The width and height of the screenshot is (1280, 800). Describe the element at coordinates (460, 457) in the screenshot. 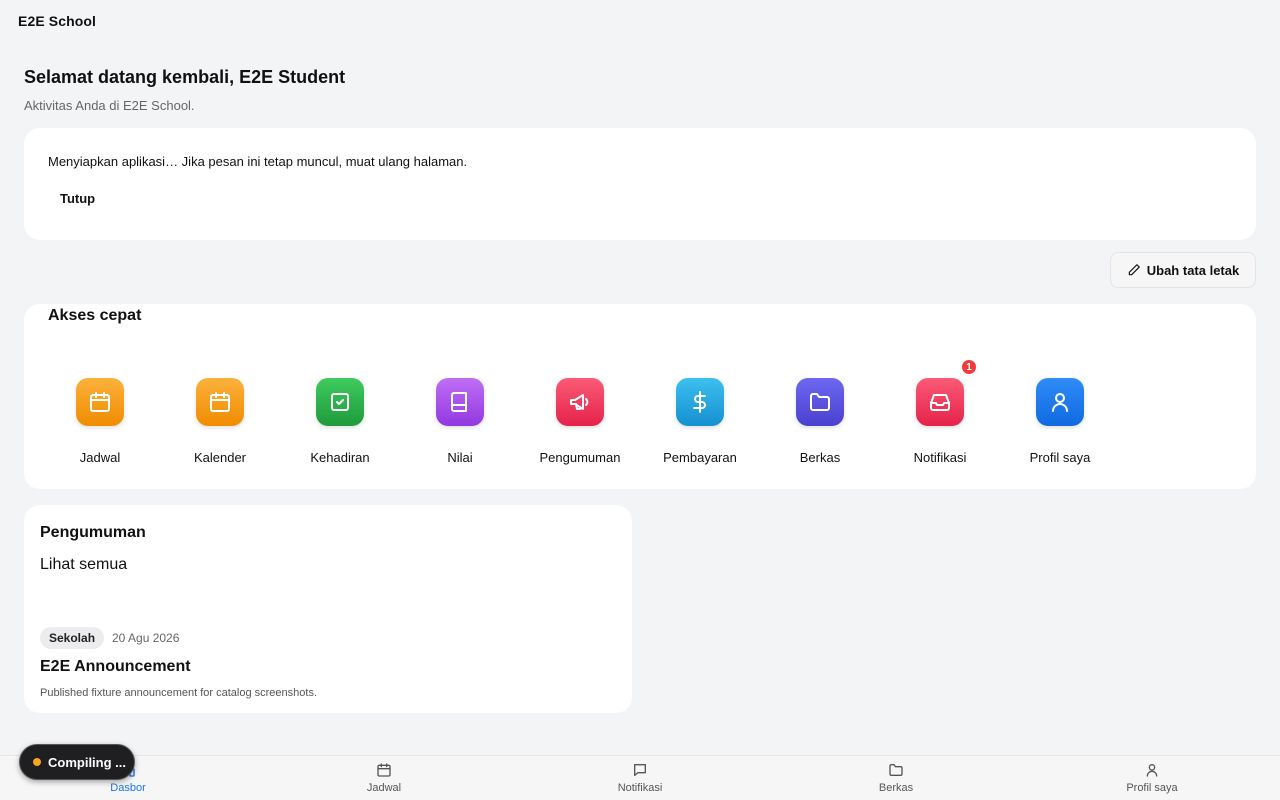

I see `quick-item-label: Nilai` at that location.